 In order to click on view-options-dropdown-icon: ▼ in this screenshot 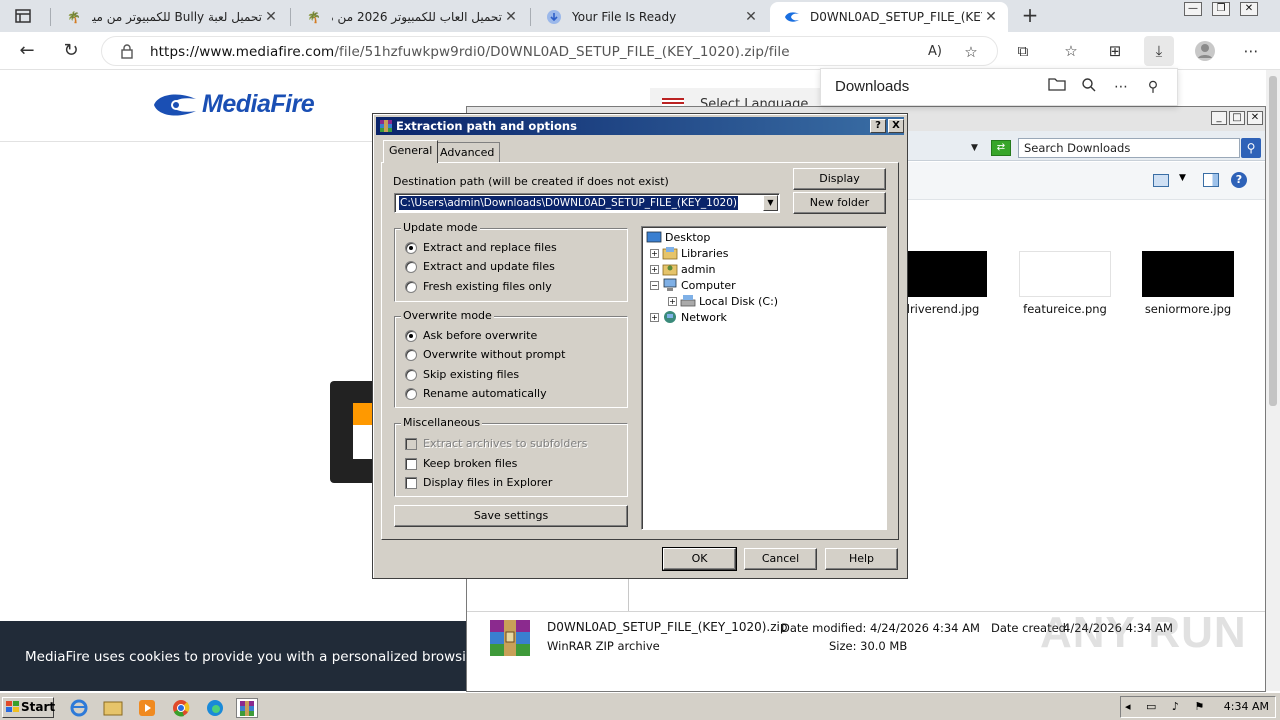, I will do `click(1182, 178)`.